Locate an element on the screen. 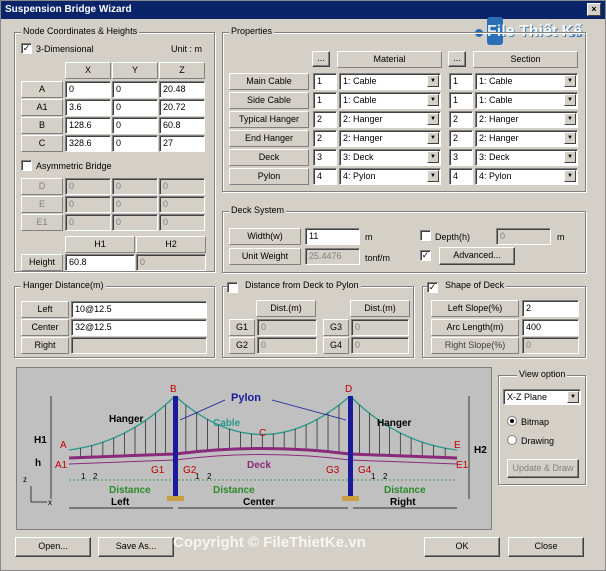 This screenshot has width=606, height=571. drawing-radio is located at coordinates (512, 440).